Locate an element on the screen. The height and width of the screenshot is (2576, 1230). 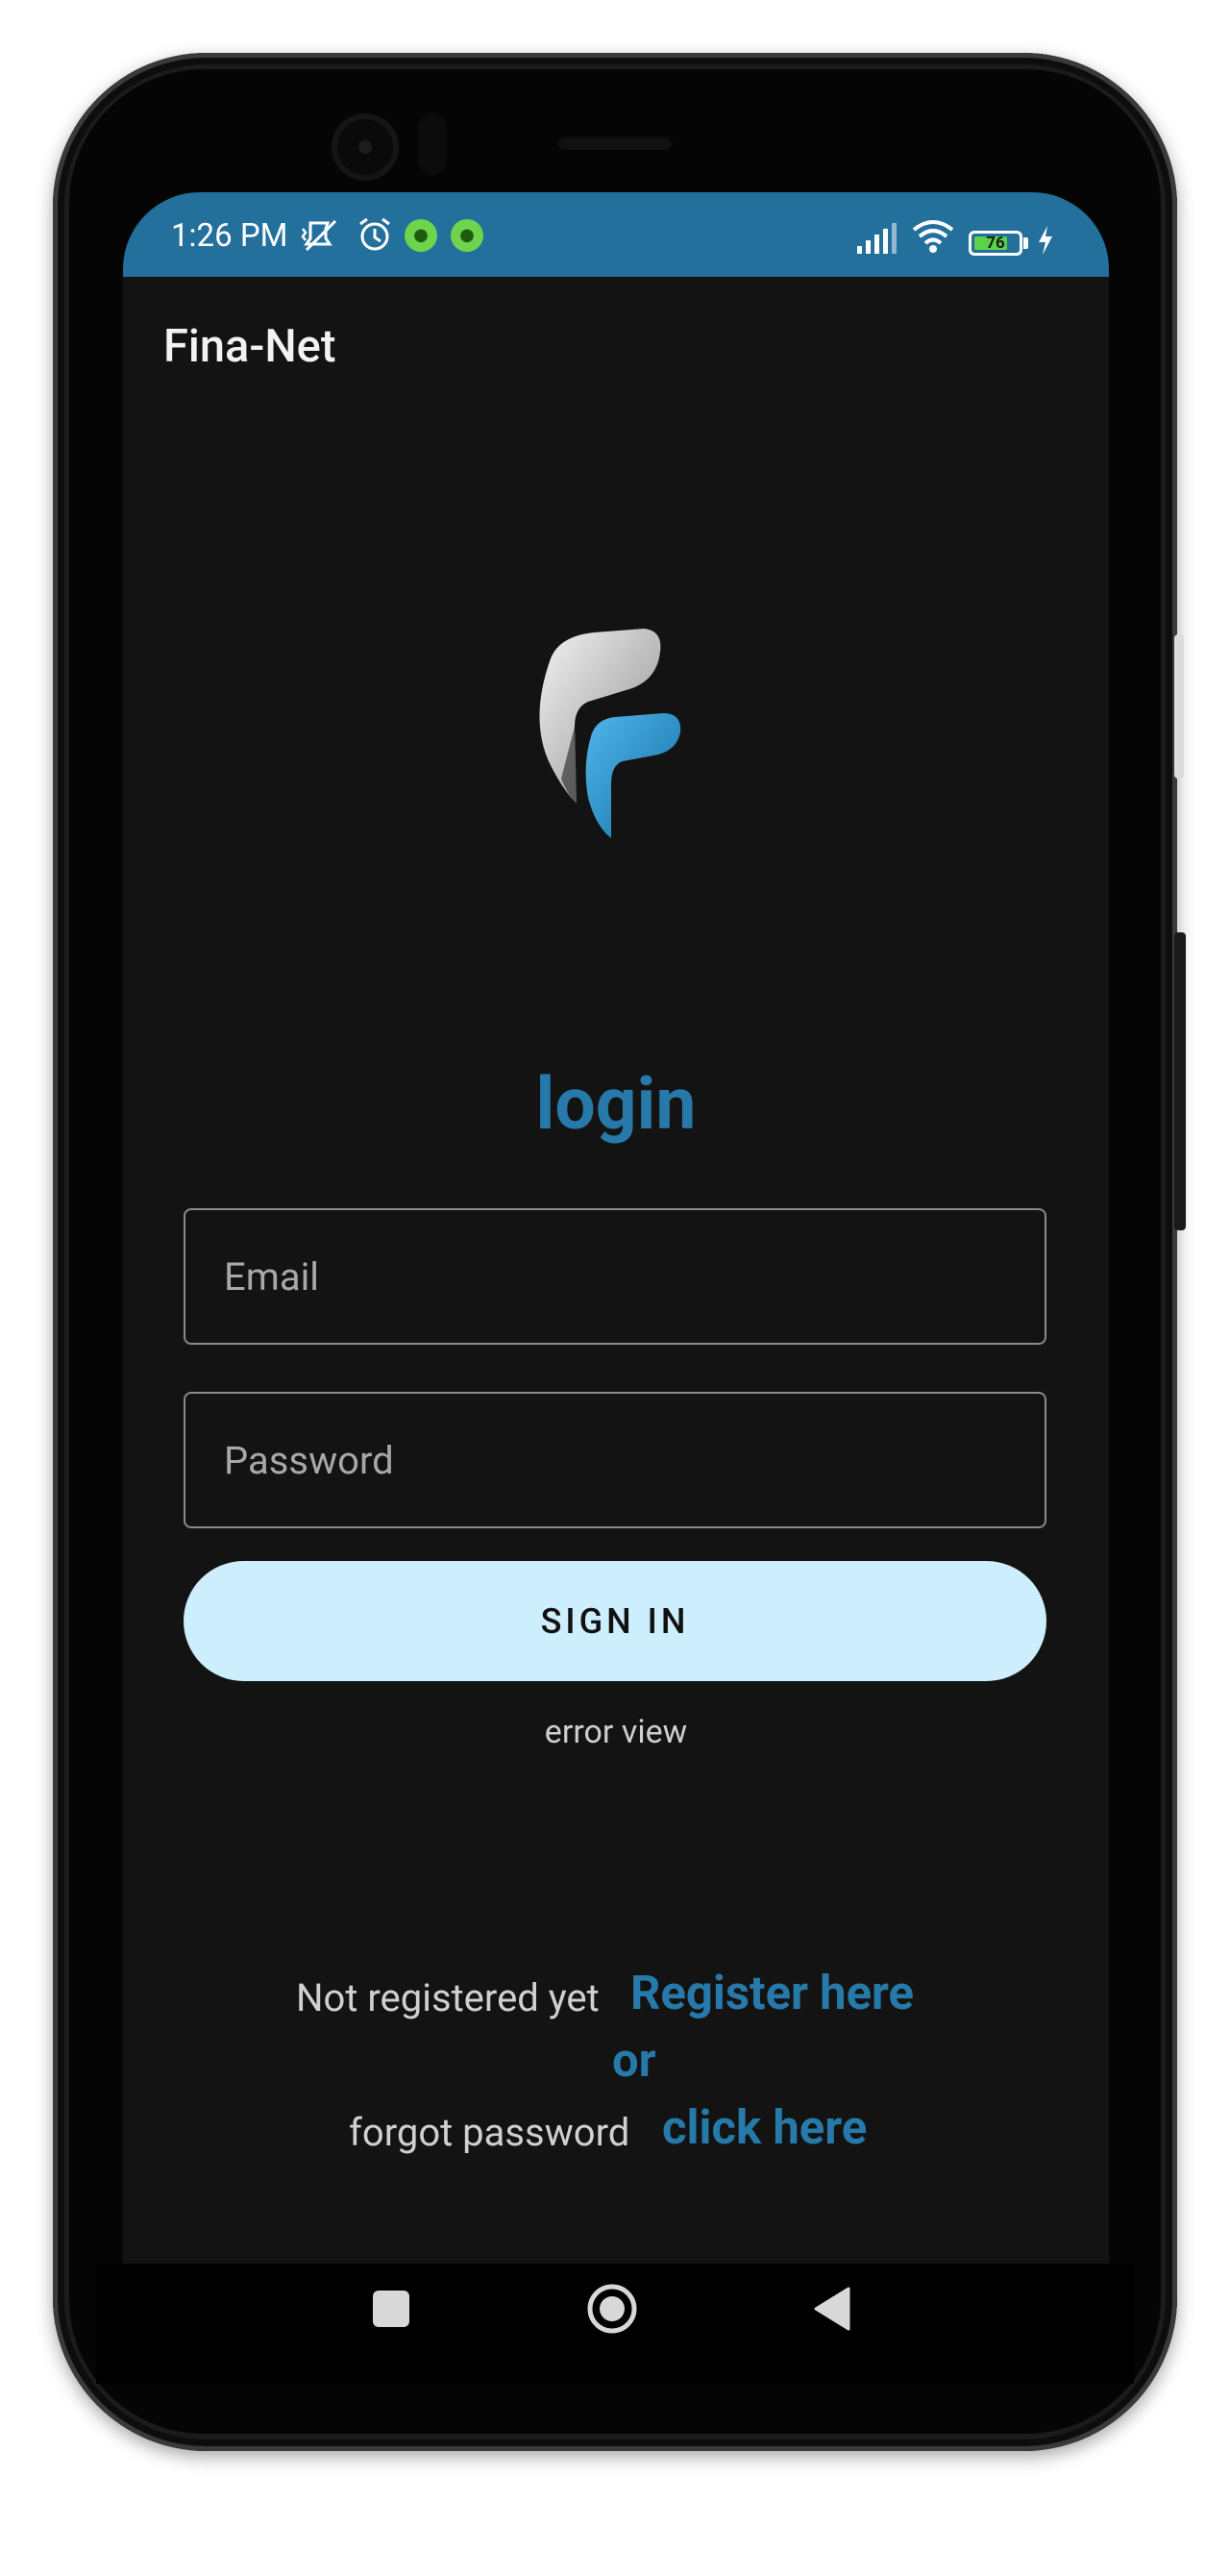
app-title: Fina-Net is located at coordinates (250, 347).